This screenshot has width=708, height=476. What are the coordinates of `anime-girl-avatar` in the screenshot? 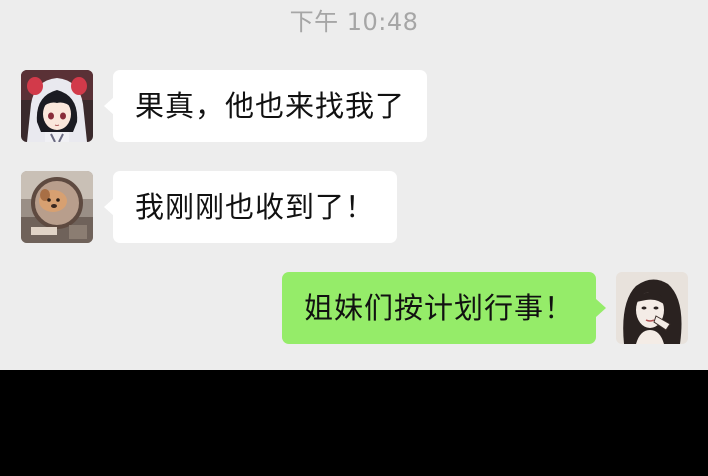 It's located at (57, 106).